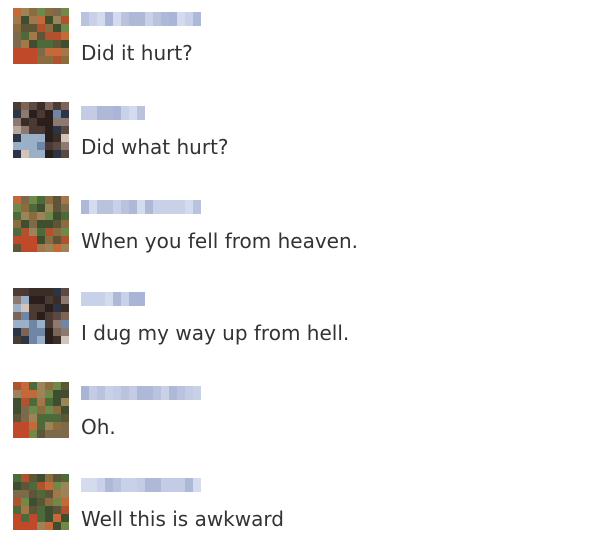  What do you see at coordinates (302, 323) in the screenshot?
I see `chat-message: I dug my way up from hell.` at bounding box center [302, 323].